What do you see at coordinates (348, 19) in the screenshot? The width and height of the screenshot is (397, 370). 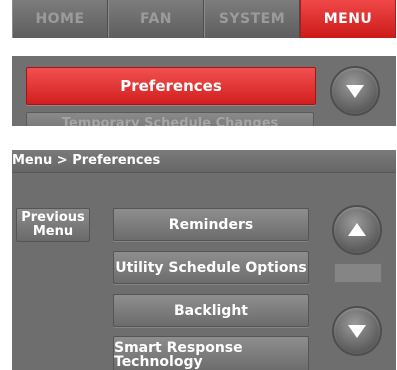 I see `tab-menu: MENU` at bounding box center [348, 19].